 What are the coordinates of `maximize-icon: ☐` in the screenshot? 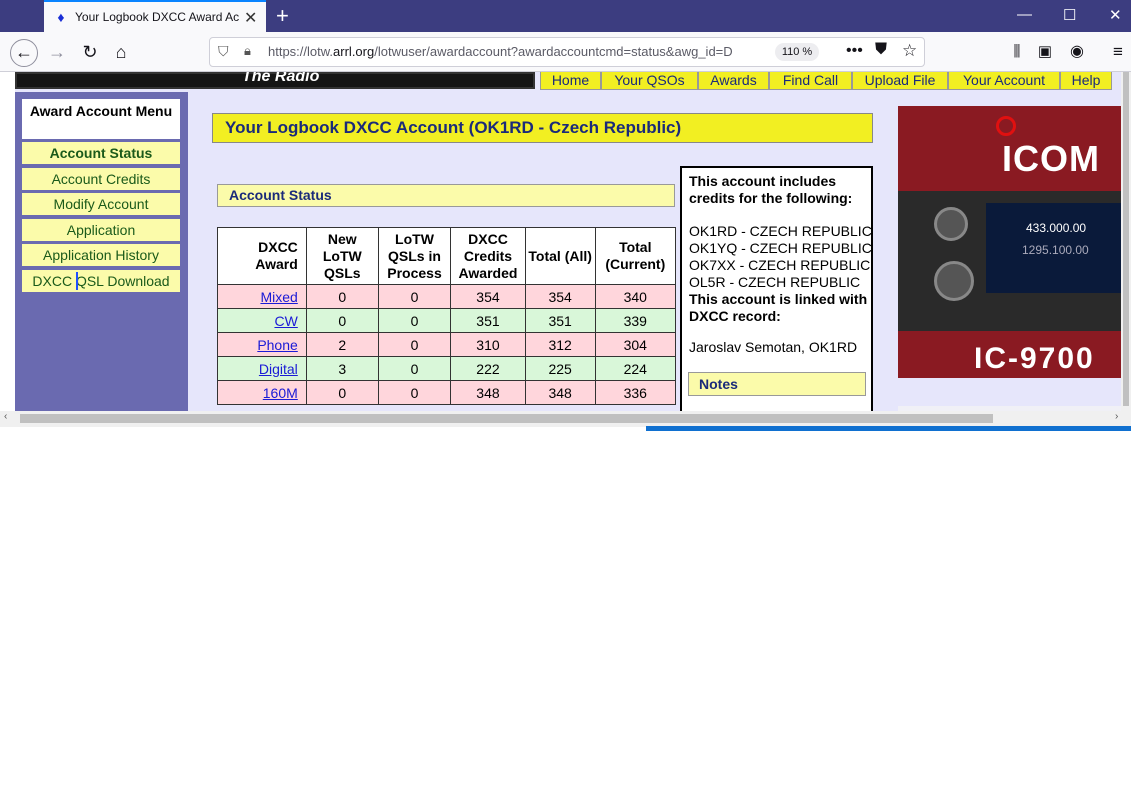 It's located at (1069, 15).